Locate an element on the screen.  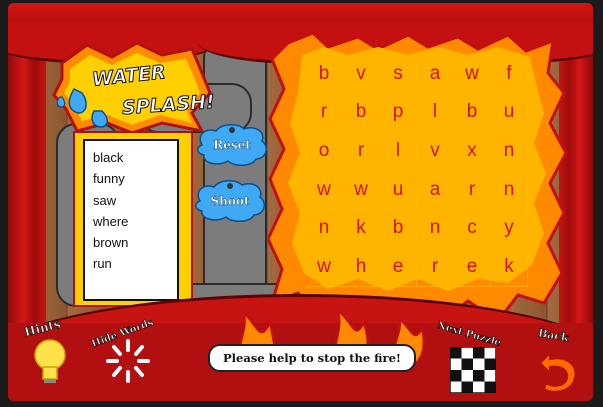
word-list-item: brown is located at coordinates (111, 243).